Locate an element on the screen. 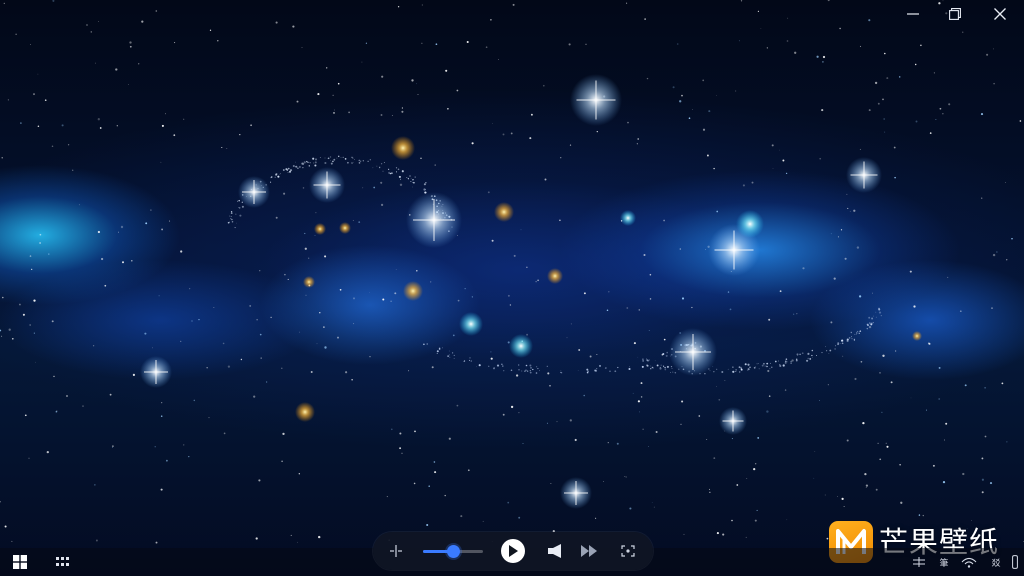 This screenshot has height=576, width=1024. fast-forward-button is located at coordinates (589, 551).